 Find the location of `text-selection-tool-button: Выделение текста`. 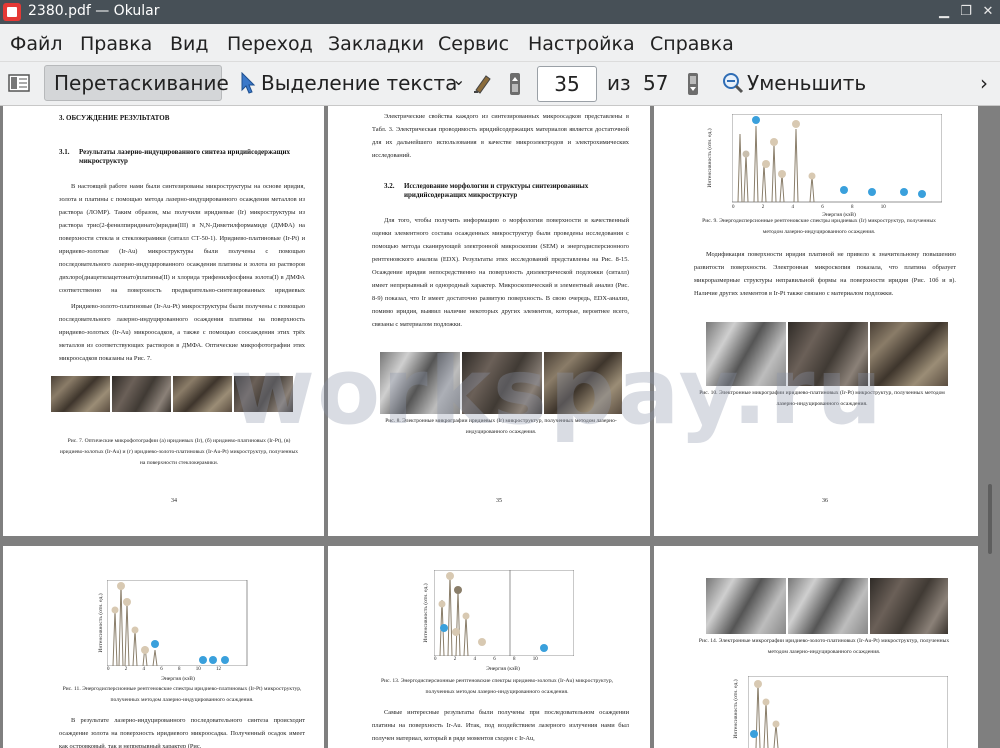

text-selection-tool-button: Выделение текста is located at coordinates (359, 83).